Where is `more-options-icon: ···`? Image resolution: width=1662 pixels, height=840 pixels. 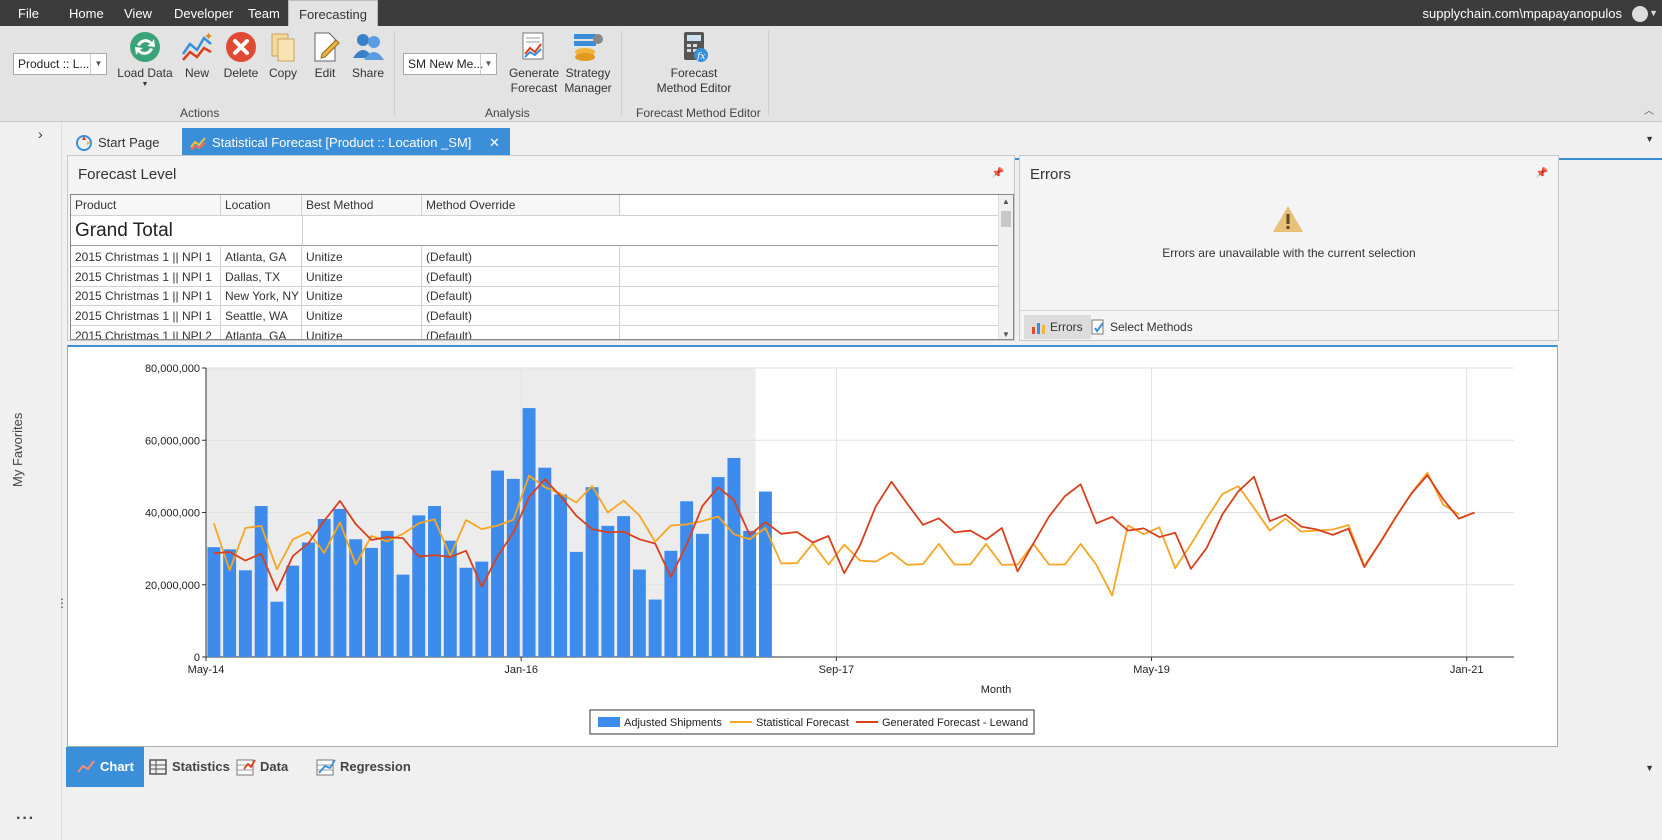 more-options-icon: ··· is located at coordinates (25, 819).